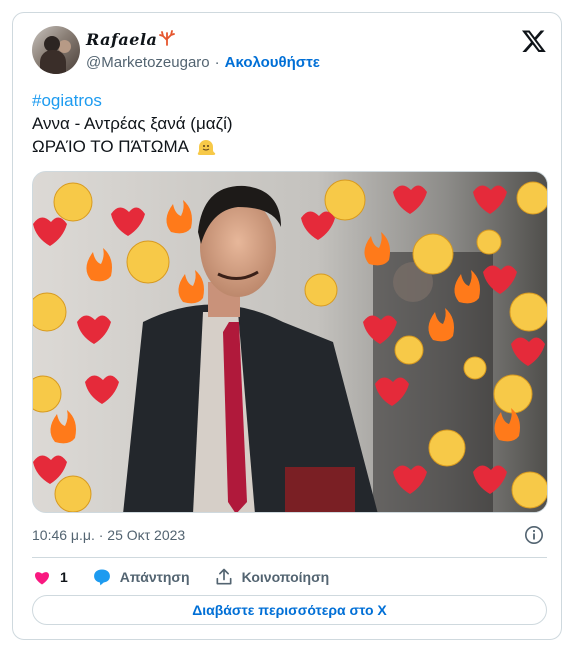  I want to click on like-button: 1, so click(50, 577).